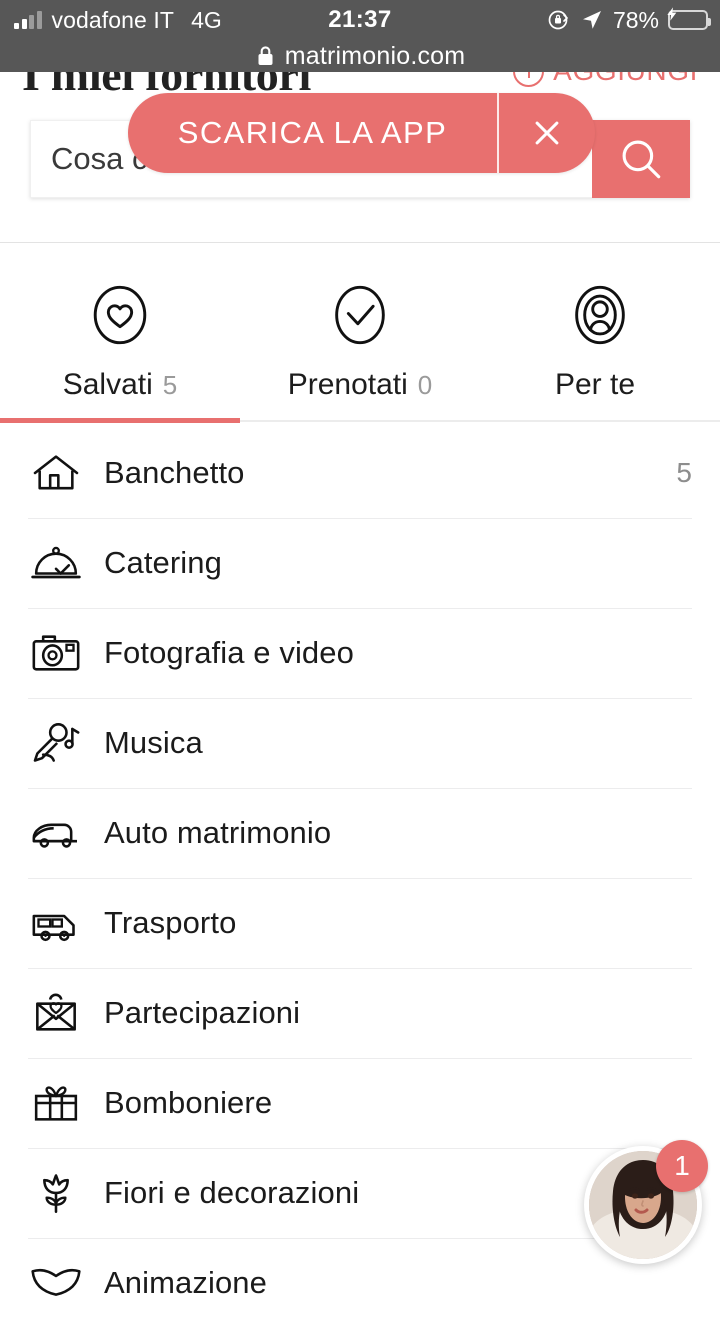 Image resolution: width=720 pixels, height=1328 pixels. I want to click on tab-rail, so click(480, 421).